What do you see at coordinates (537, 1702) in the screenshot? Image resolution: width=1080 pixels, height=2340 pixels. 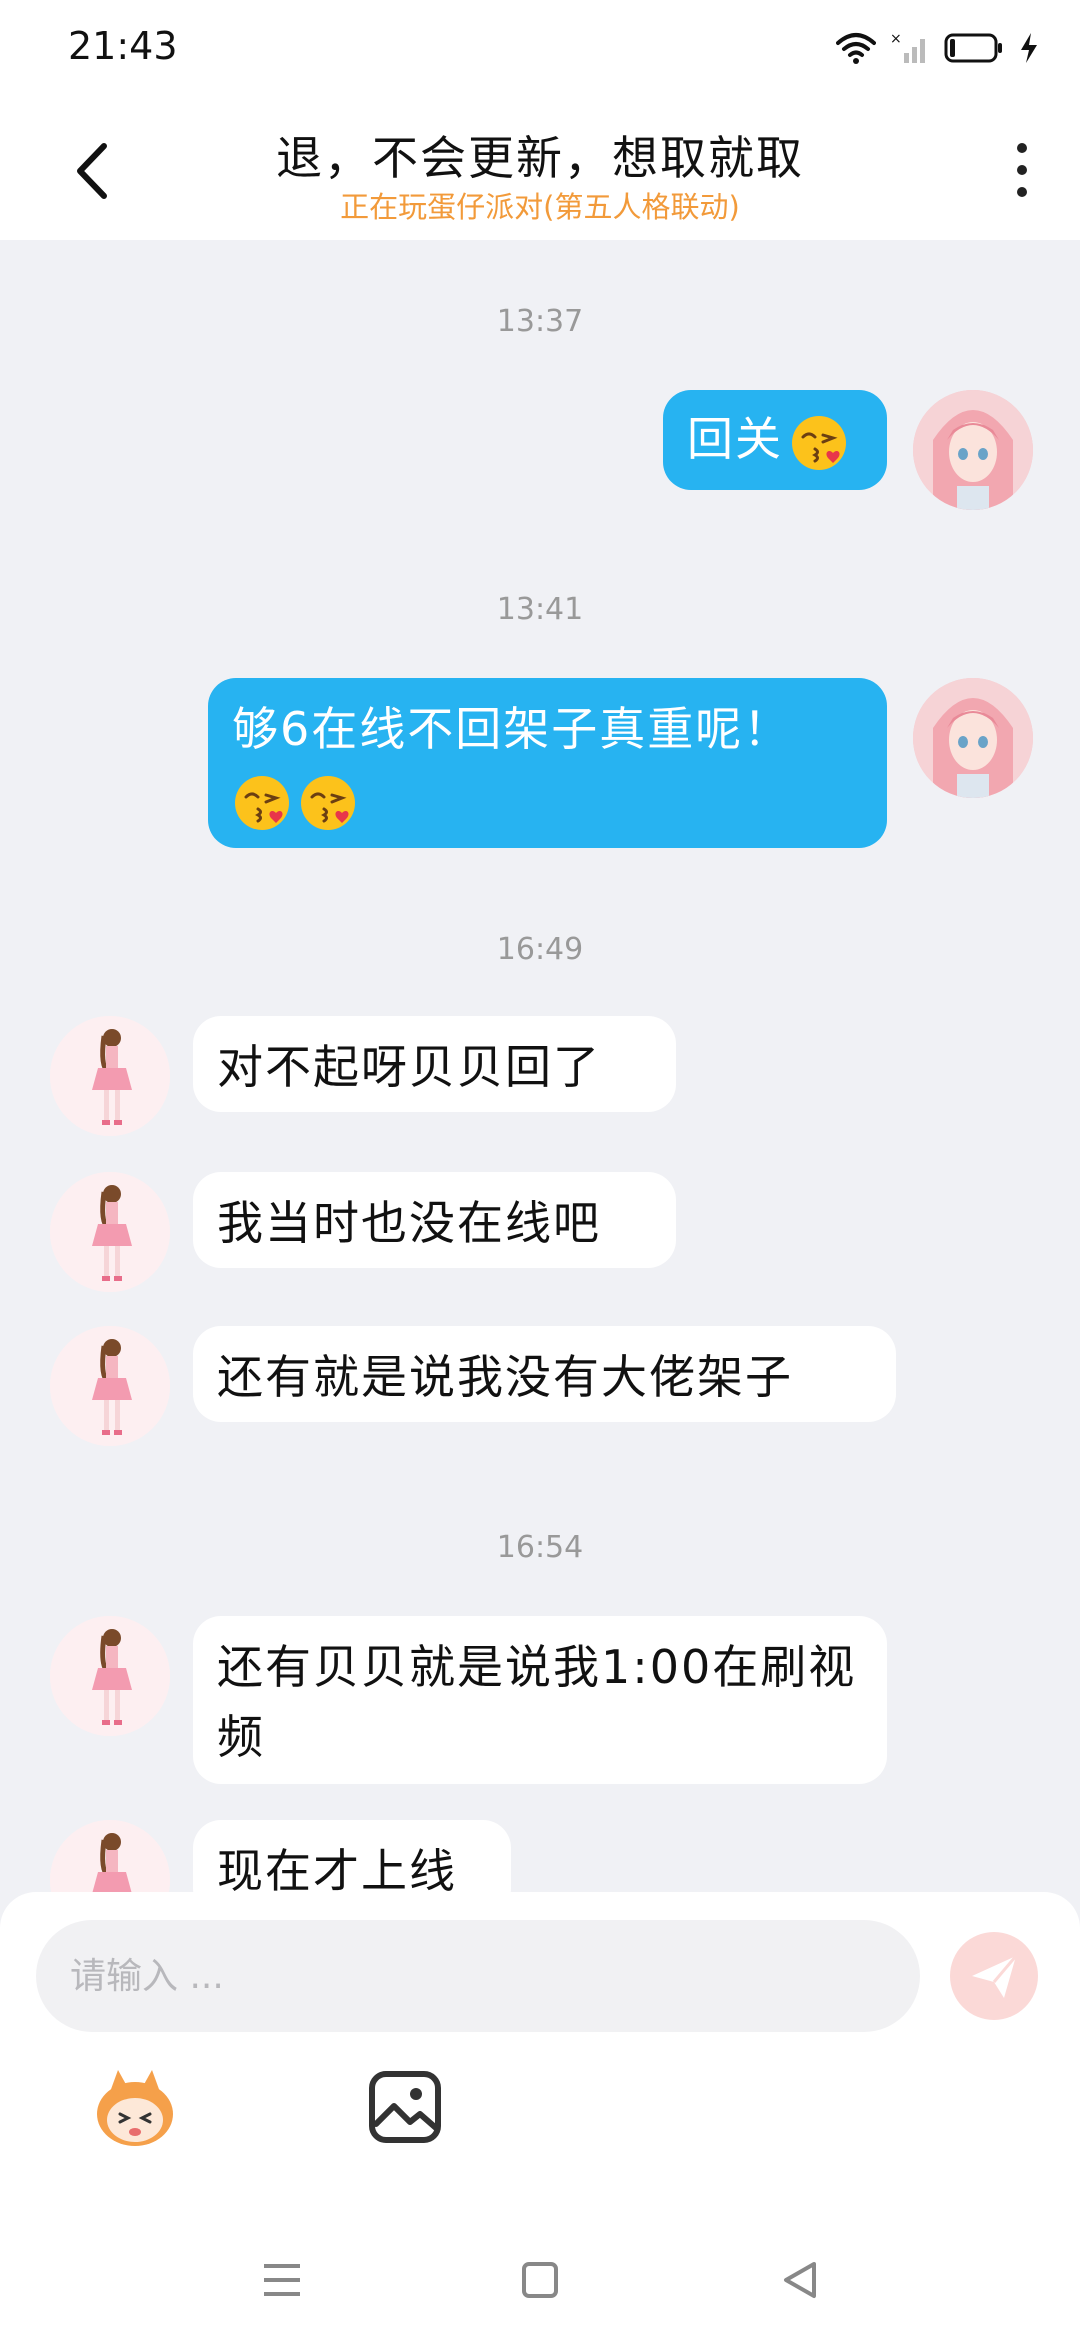 I see `message-text: 还有贝贝就是说我1:00在刷视频` at bounding box center [537, 1702].